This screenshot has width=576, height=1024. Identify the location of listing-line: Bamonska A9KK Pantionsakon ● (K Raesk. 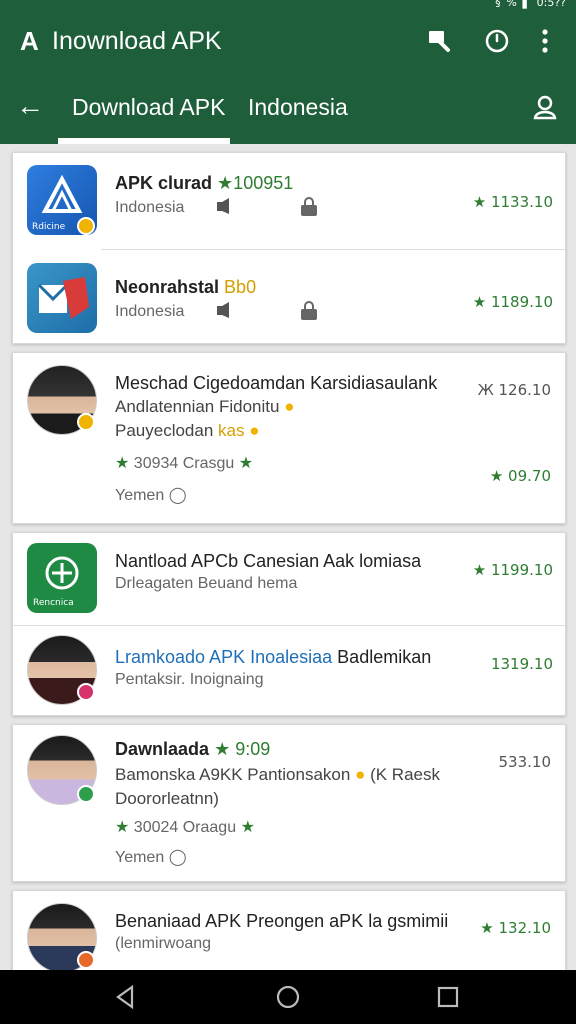
(277, 775).